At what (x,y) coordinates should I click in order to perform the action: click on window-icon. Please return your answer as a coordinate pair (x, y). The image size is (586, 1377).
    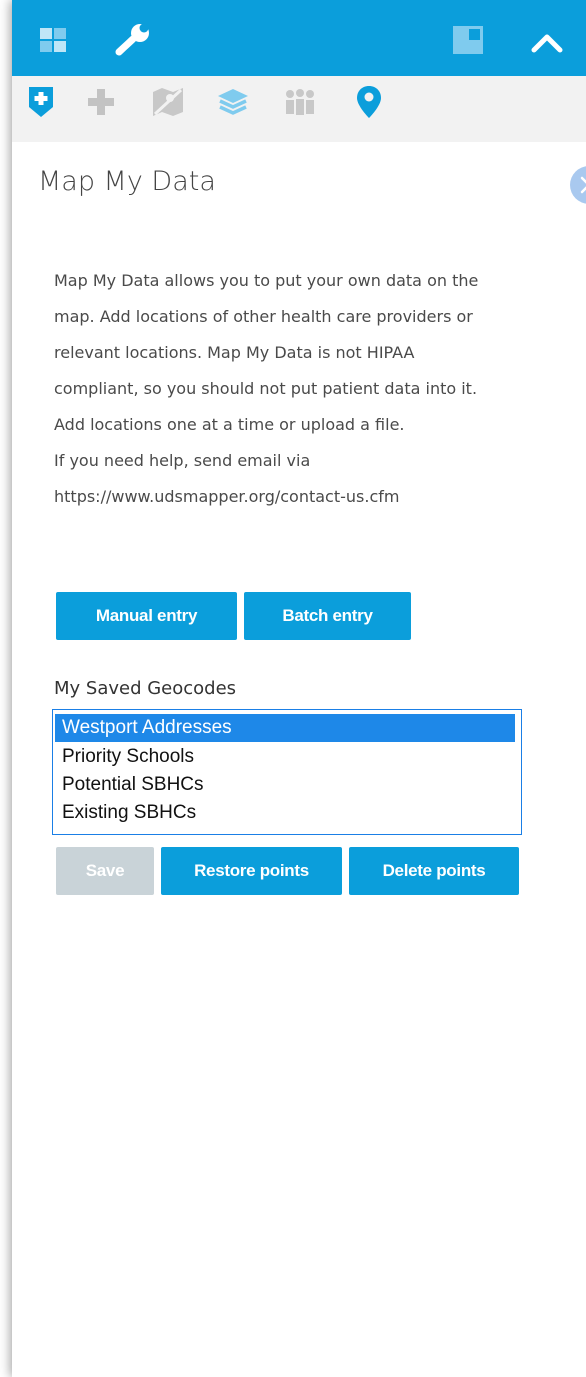
    Looking at the image, I should click on (468, 42).